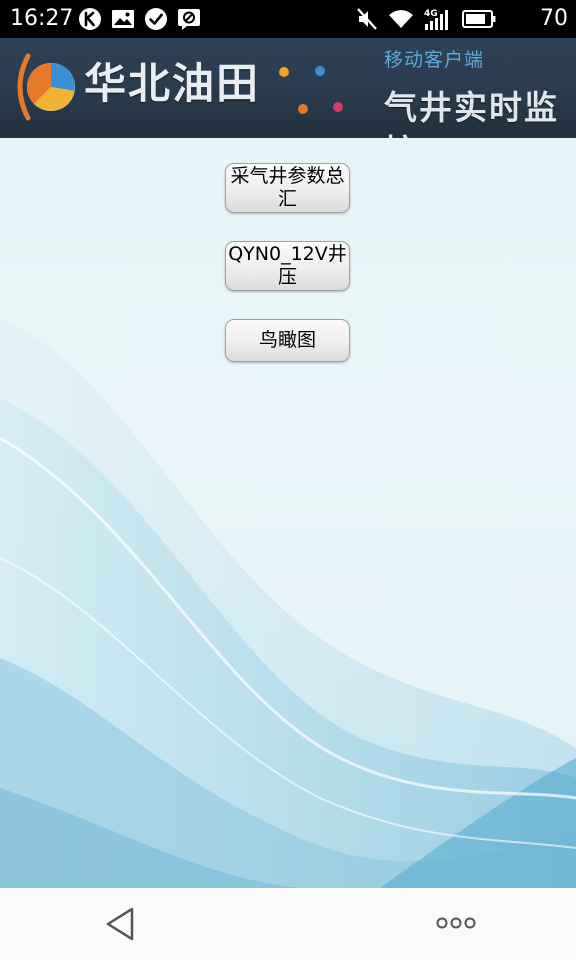  Describe the element at coordinates (436, 19) in the screenshot. I see `signal-4g-icon: 4G` at that location.